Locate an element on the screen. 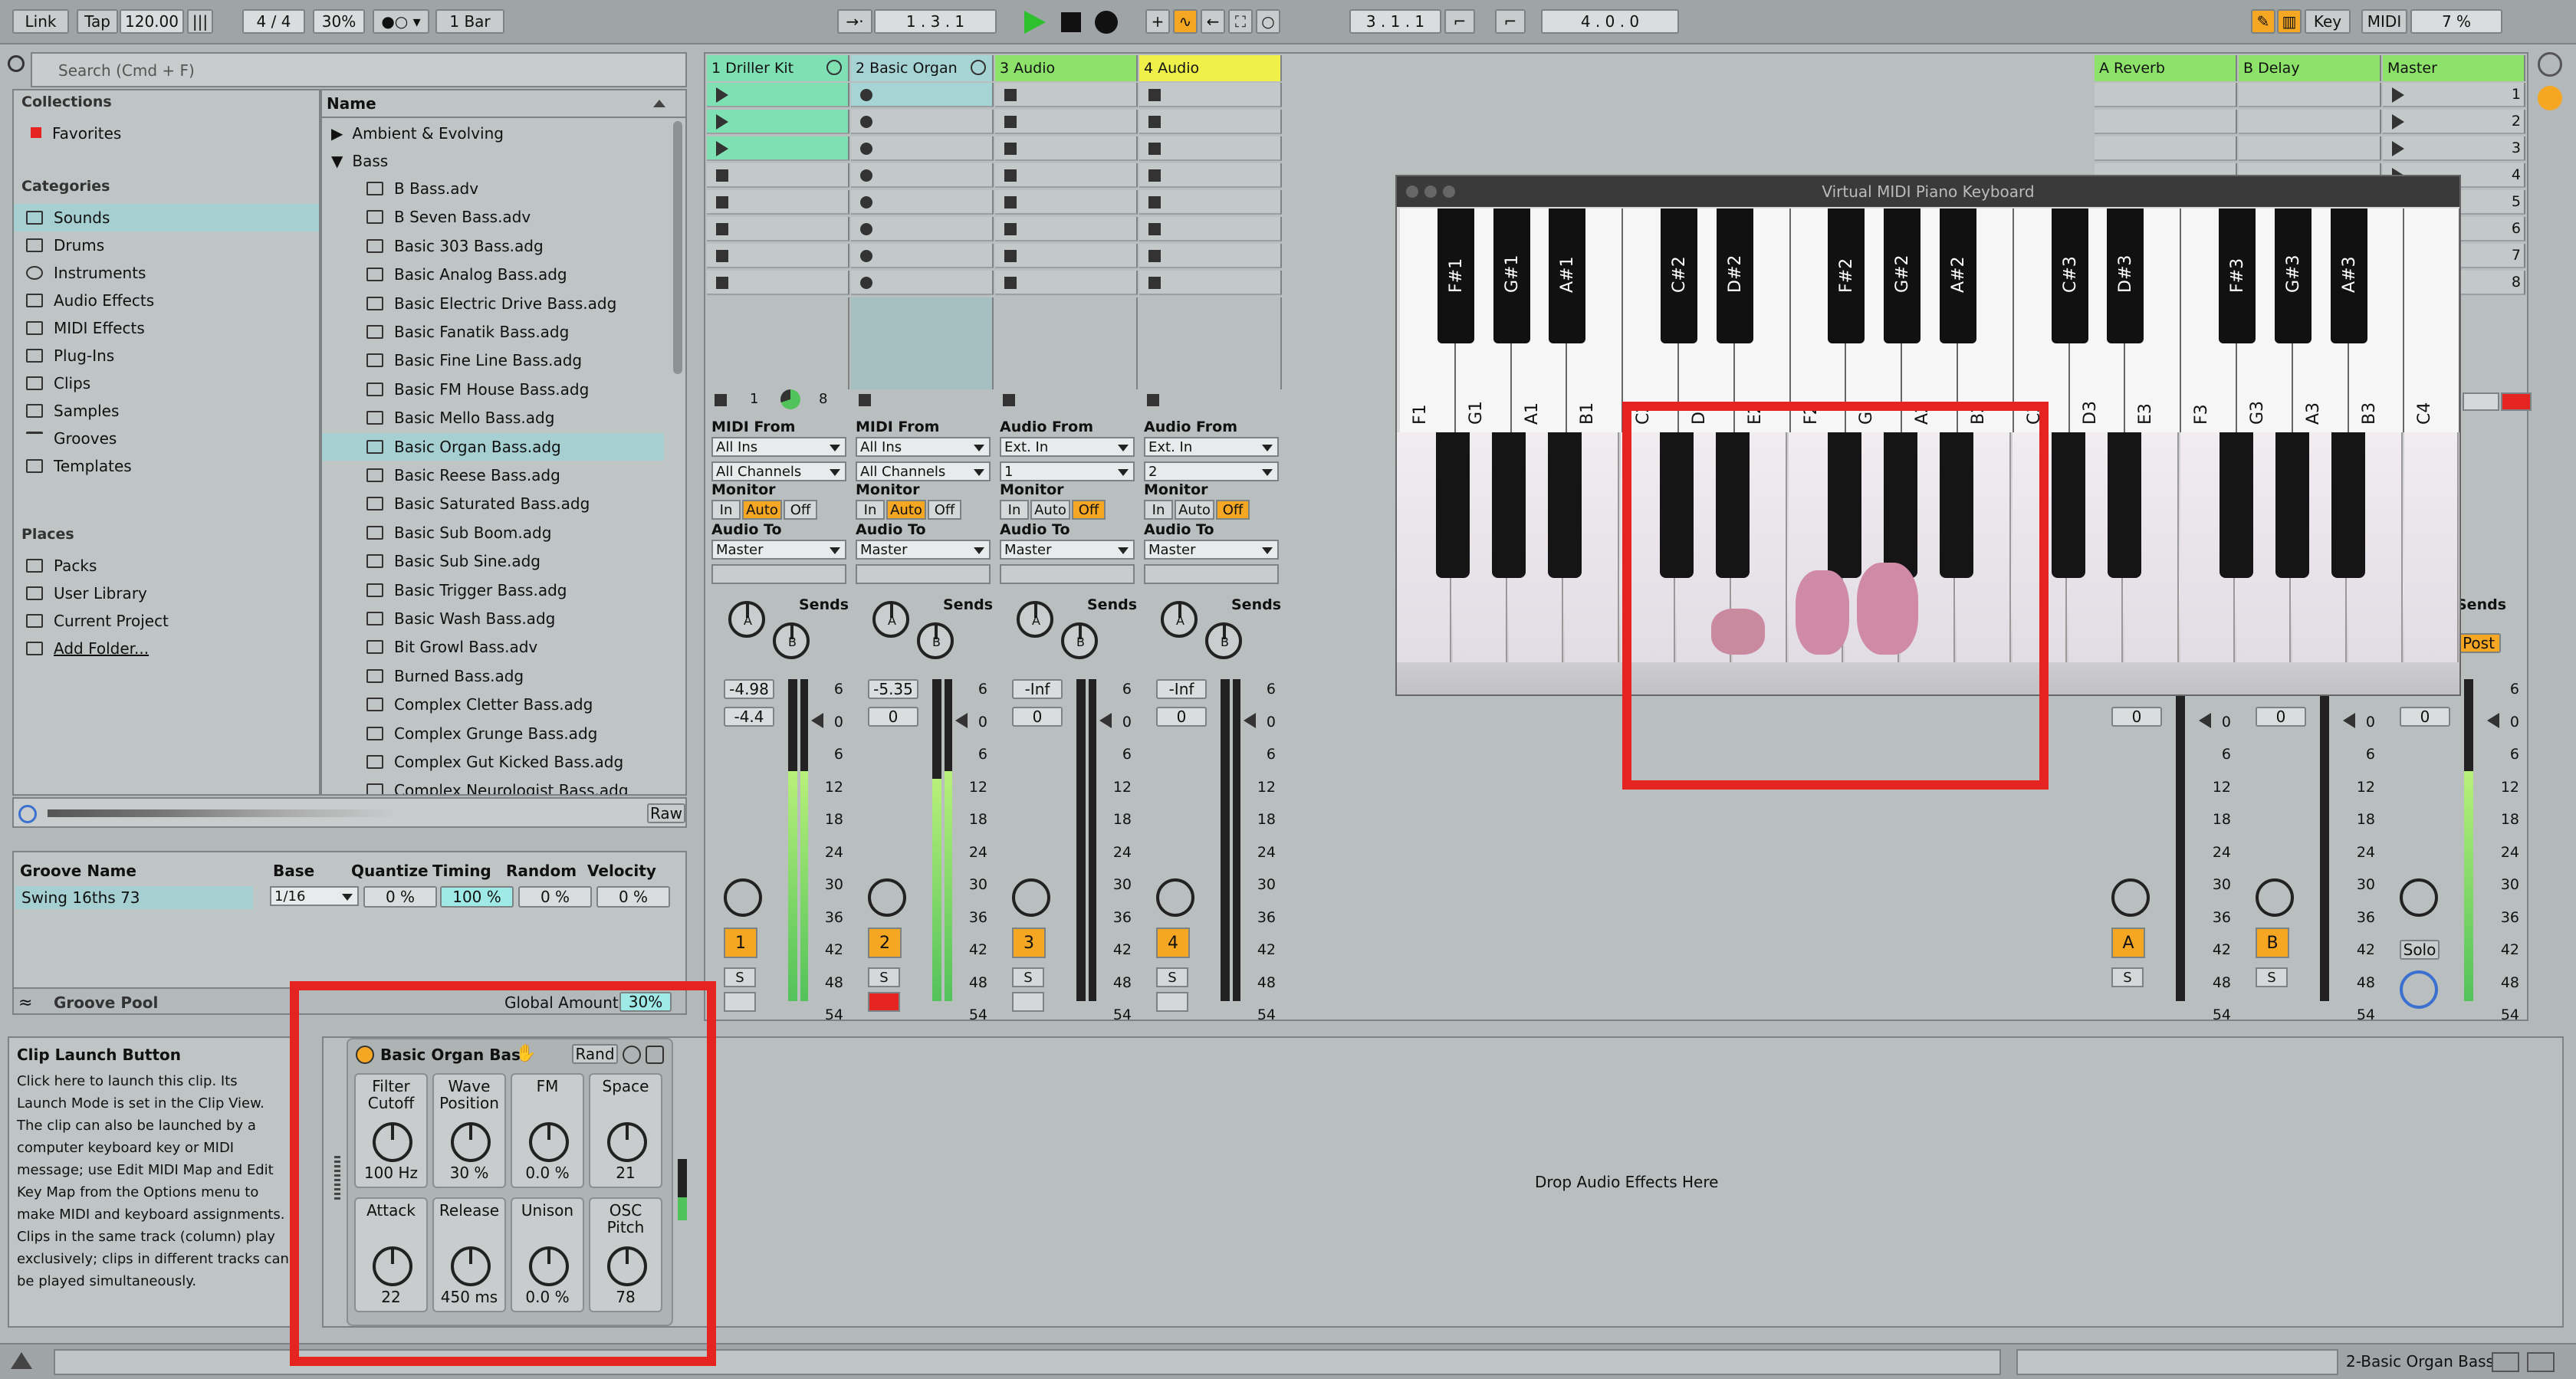 The image size is (2576, 1379). input-source-dropdown: Ext. In is located at coordinates (1211, 447).